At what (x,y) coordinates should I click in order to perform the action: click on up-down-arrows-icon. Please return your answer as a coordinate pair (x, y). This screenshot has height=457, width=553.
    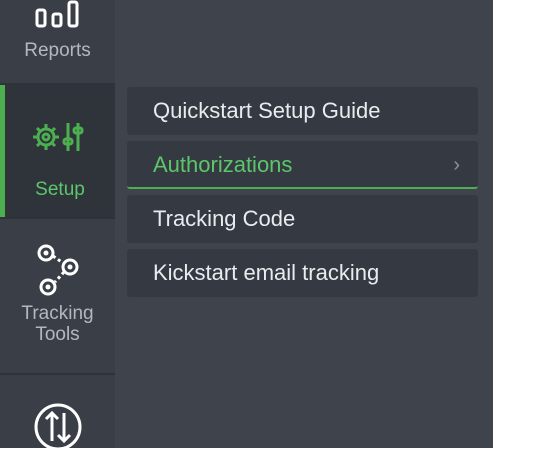
    Looking at the image, I should click on (57, 427).